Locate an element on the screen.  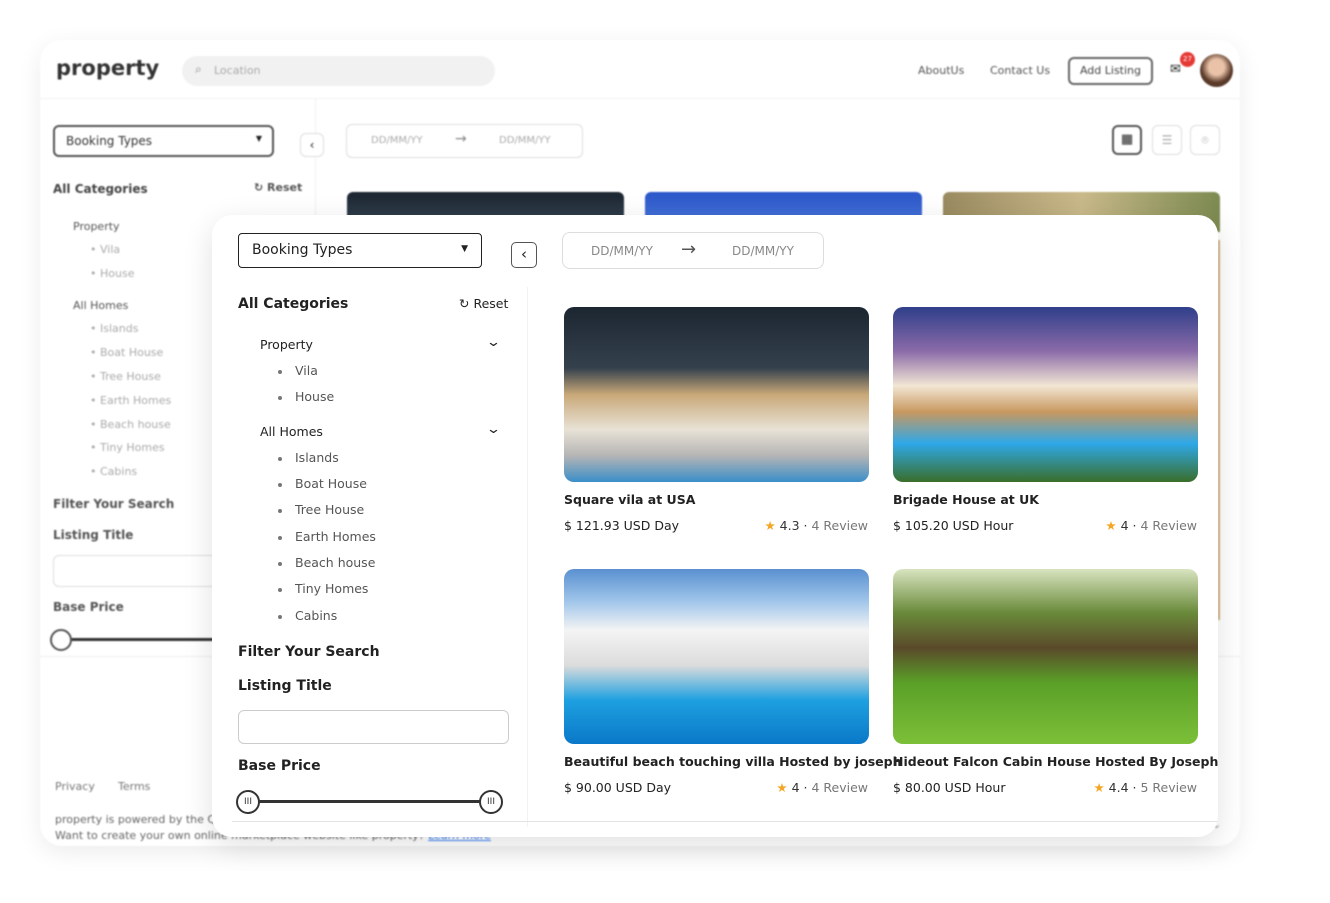
mail-icon: ✉ is located at coordinates (1175, 69).